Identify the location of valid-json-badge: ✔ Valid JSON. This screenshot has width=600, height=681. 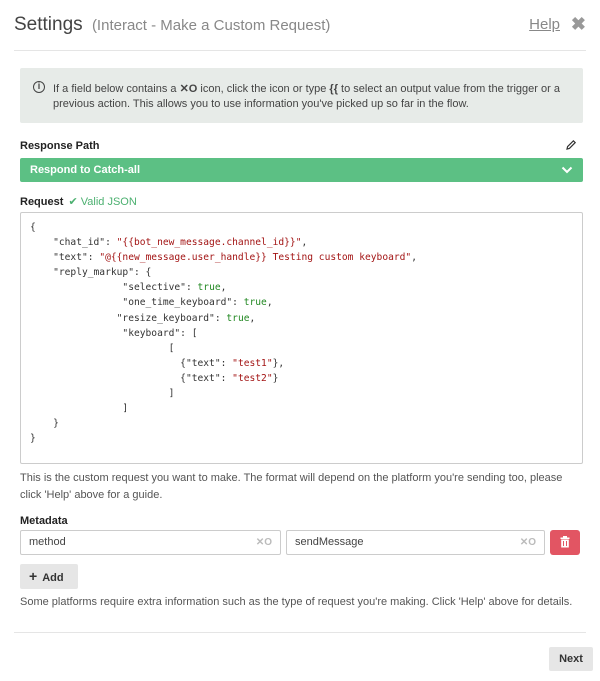
(102, 202).